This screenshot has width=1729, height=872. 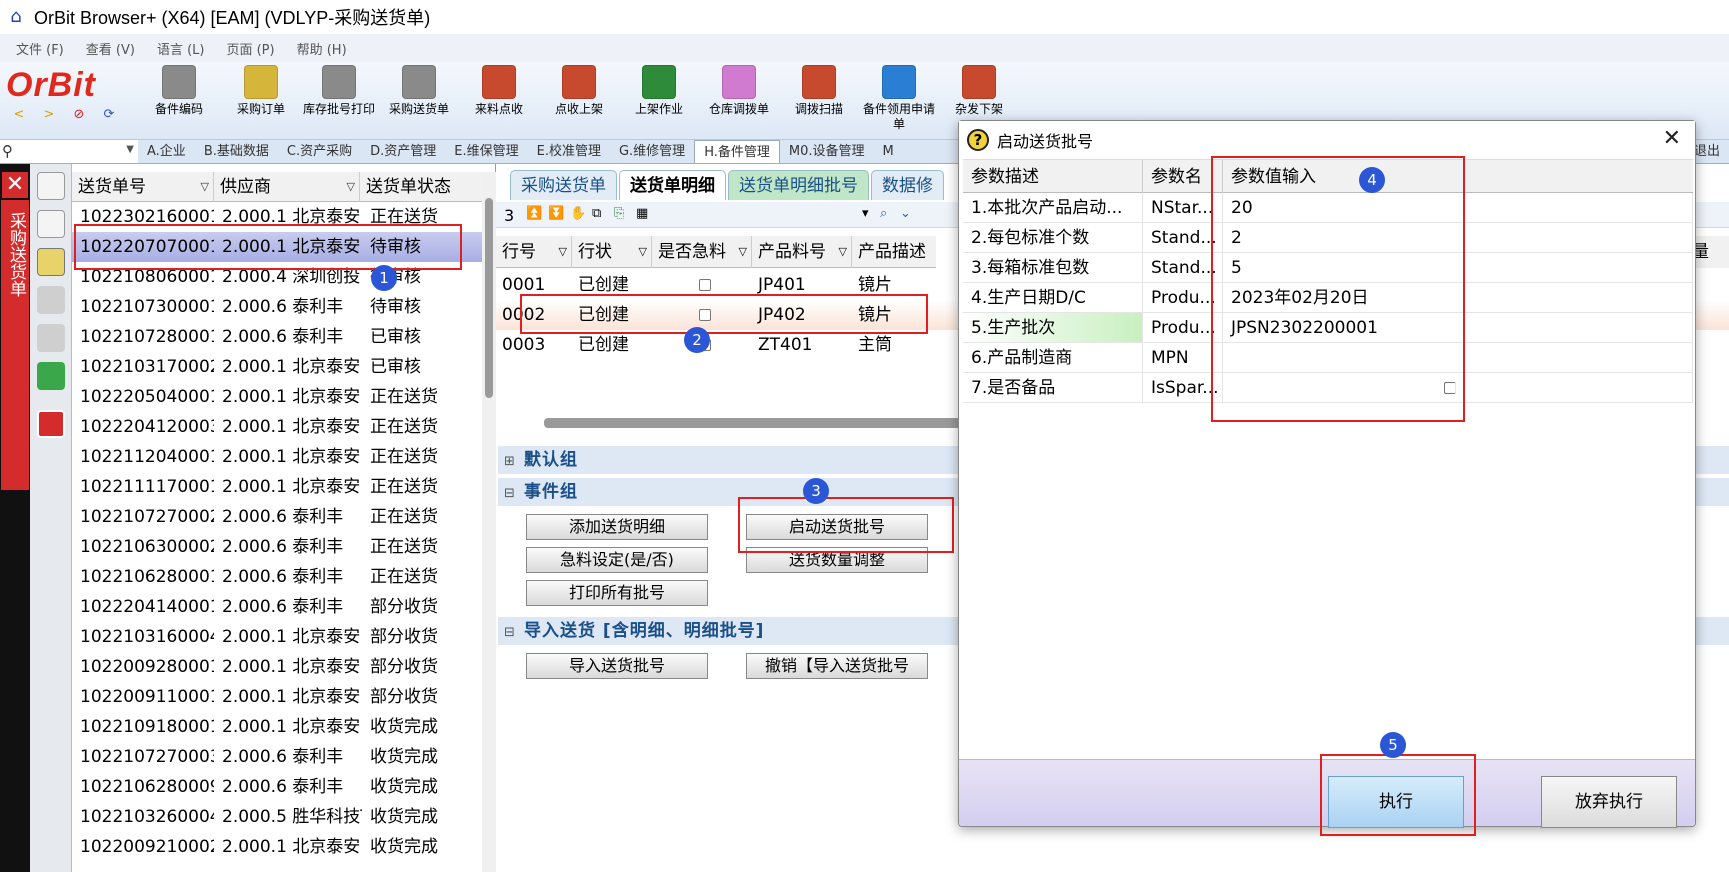 What do you see at coordinates (277, 727) in the screenshot?
I see `list-row: 1022109180001 2.000.1 北京泰安 收货完成` at bounding box center [277, 727].